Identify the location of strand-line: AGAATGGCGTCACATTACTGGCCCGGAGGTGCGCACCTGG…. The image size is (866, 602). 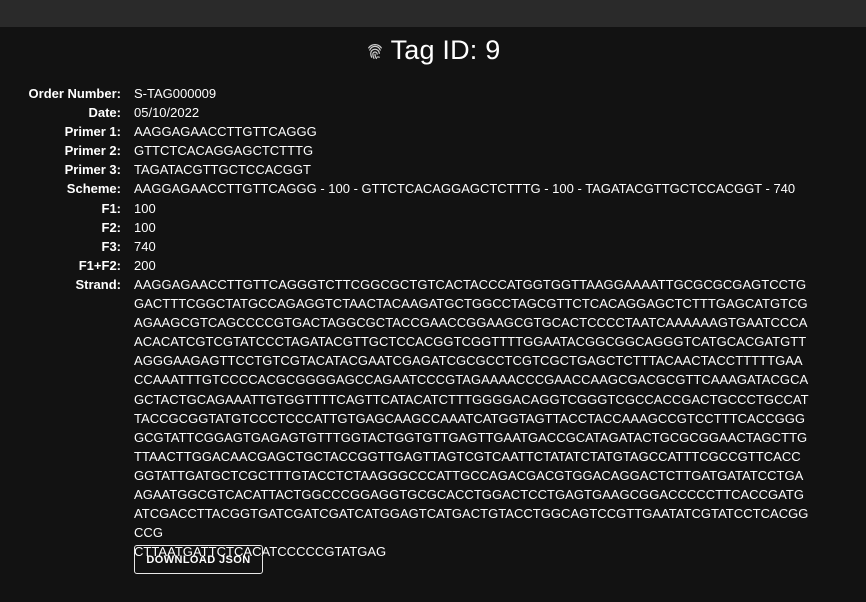
(469, 494).